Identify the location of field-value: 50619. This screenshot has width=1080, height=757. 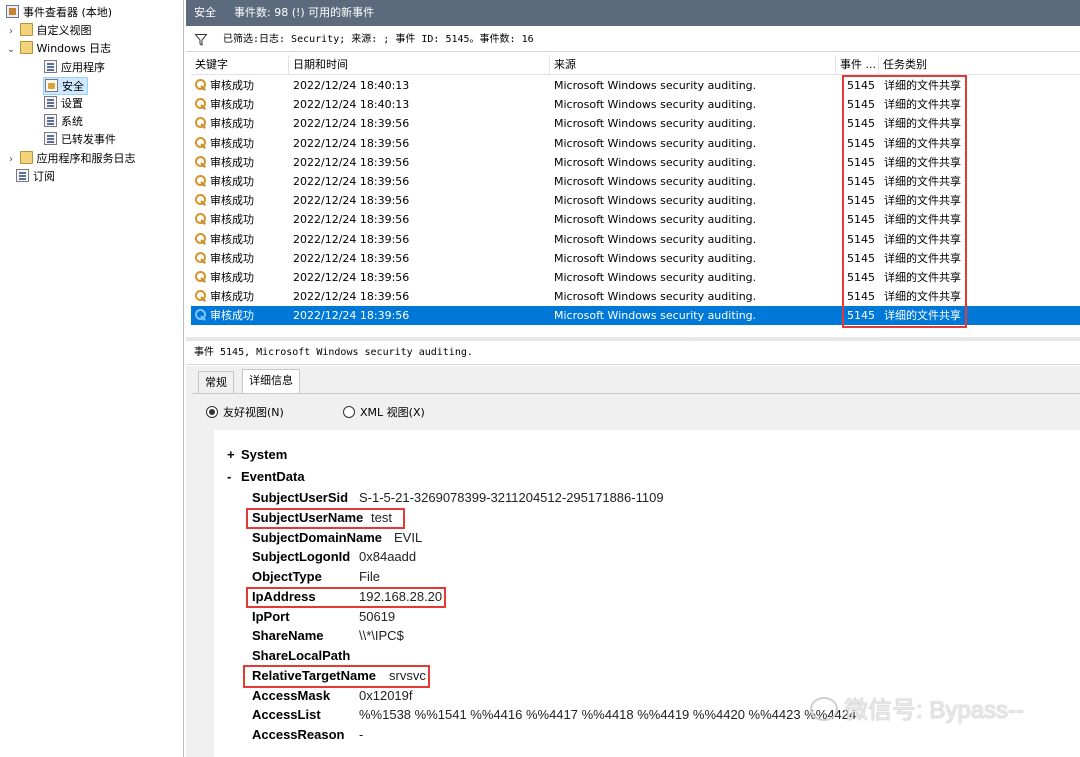
(377, 616).